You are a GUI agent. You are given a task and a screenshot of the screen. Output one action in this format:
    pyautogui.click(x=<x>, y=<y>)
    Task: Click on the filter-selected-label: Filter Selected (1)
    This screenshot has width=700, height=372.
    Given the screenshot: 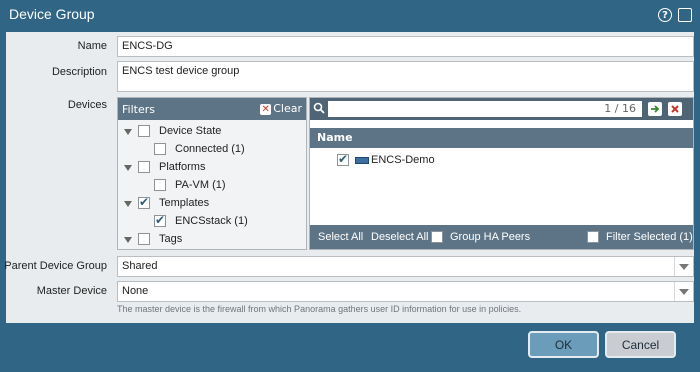 What is the action you would take?
    pyautogui.click(x=649, y=237)
    